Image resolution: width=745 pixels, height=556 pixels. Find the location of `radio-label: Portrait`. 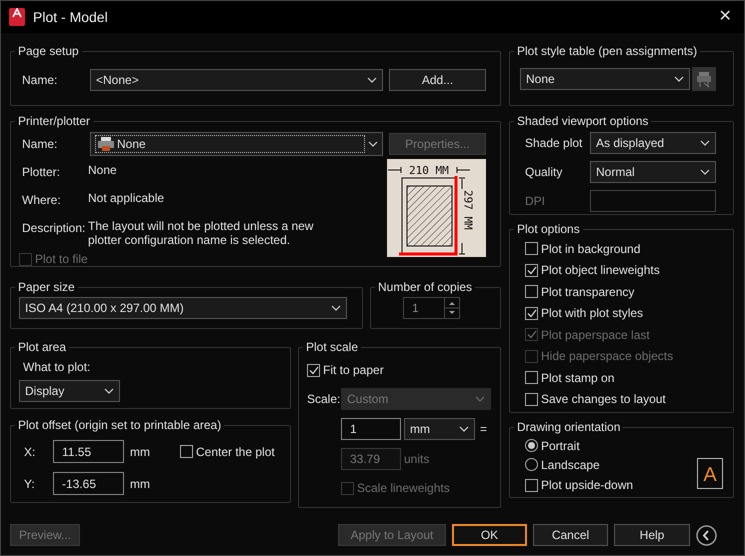

radio-label: Portrait is located at coordinates (560, 446).